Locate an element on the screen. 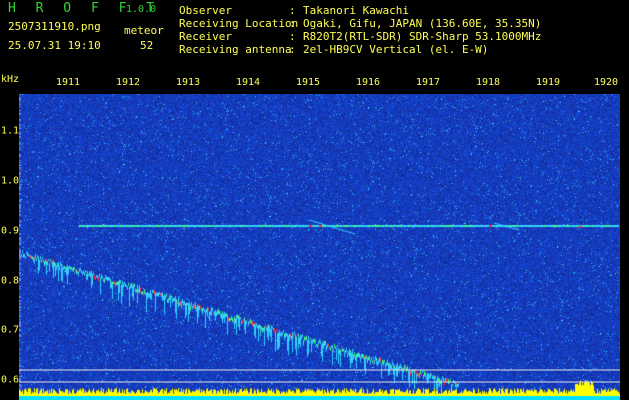 This screenshot has height=400, width=629. datetime: 25.07.31 19:10 is located at coordinates (54, 45).